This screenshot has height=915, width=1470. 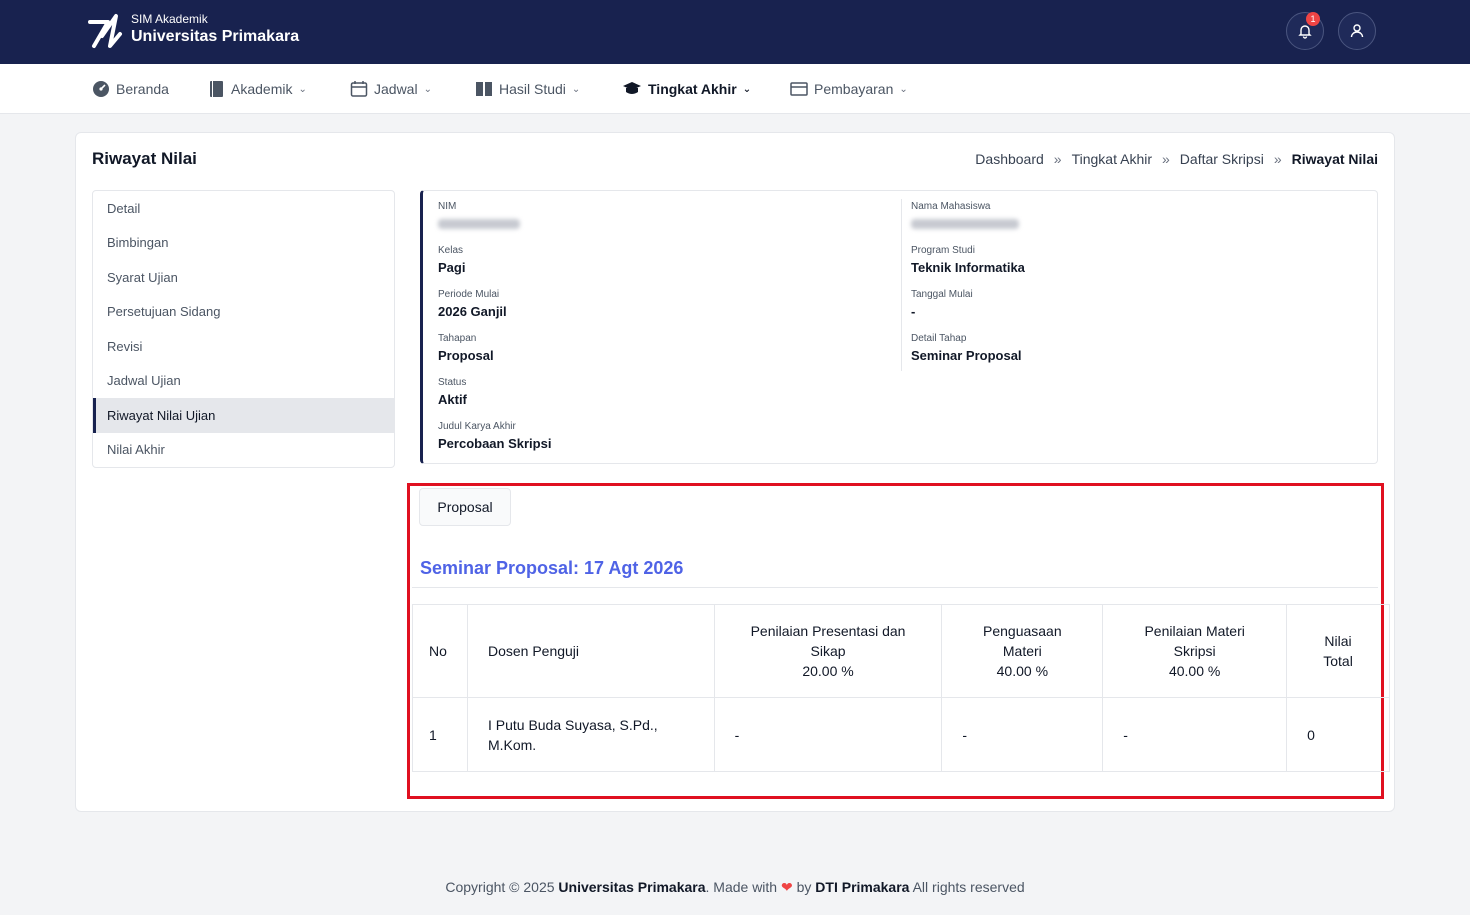 I want to click on page-title: Riwayat Nilai, so click(x=144, y=158).